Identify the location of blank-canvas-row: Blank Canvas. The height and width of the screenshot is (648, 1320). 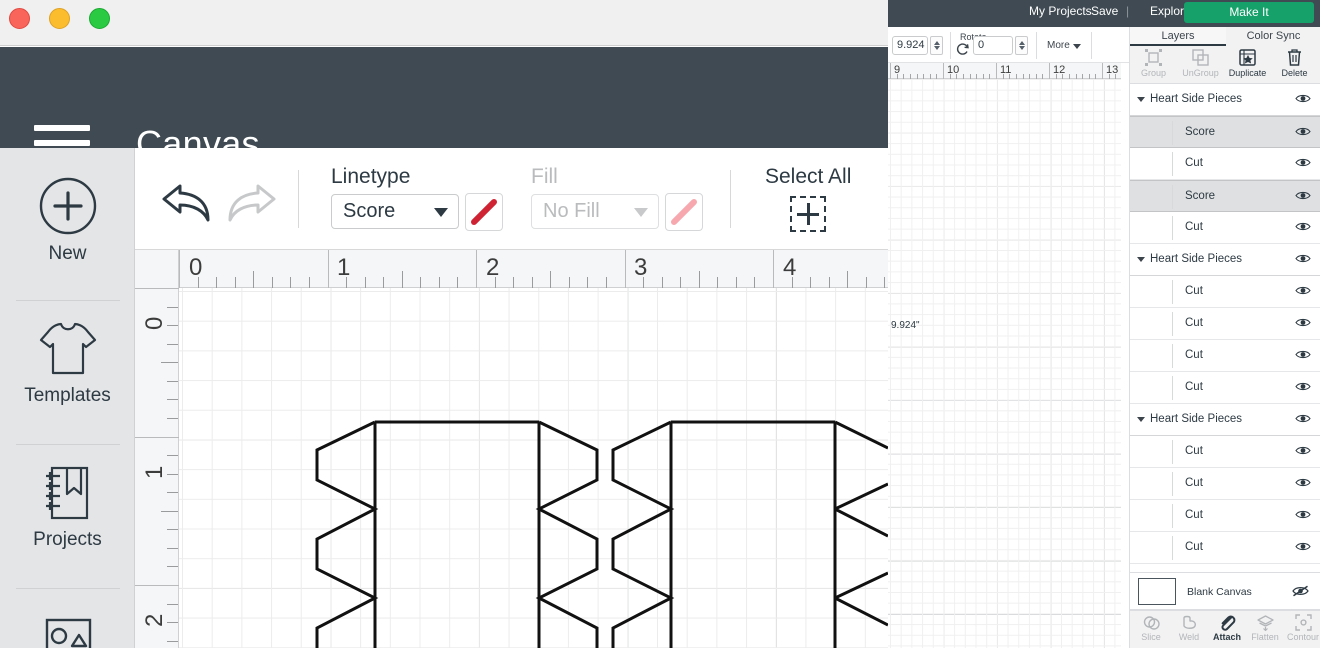
(1225, 591).